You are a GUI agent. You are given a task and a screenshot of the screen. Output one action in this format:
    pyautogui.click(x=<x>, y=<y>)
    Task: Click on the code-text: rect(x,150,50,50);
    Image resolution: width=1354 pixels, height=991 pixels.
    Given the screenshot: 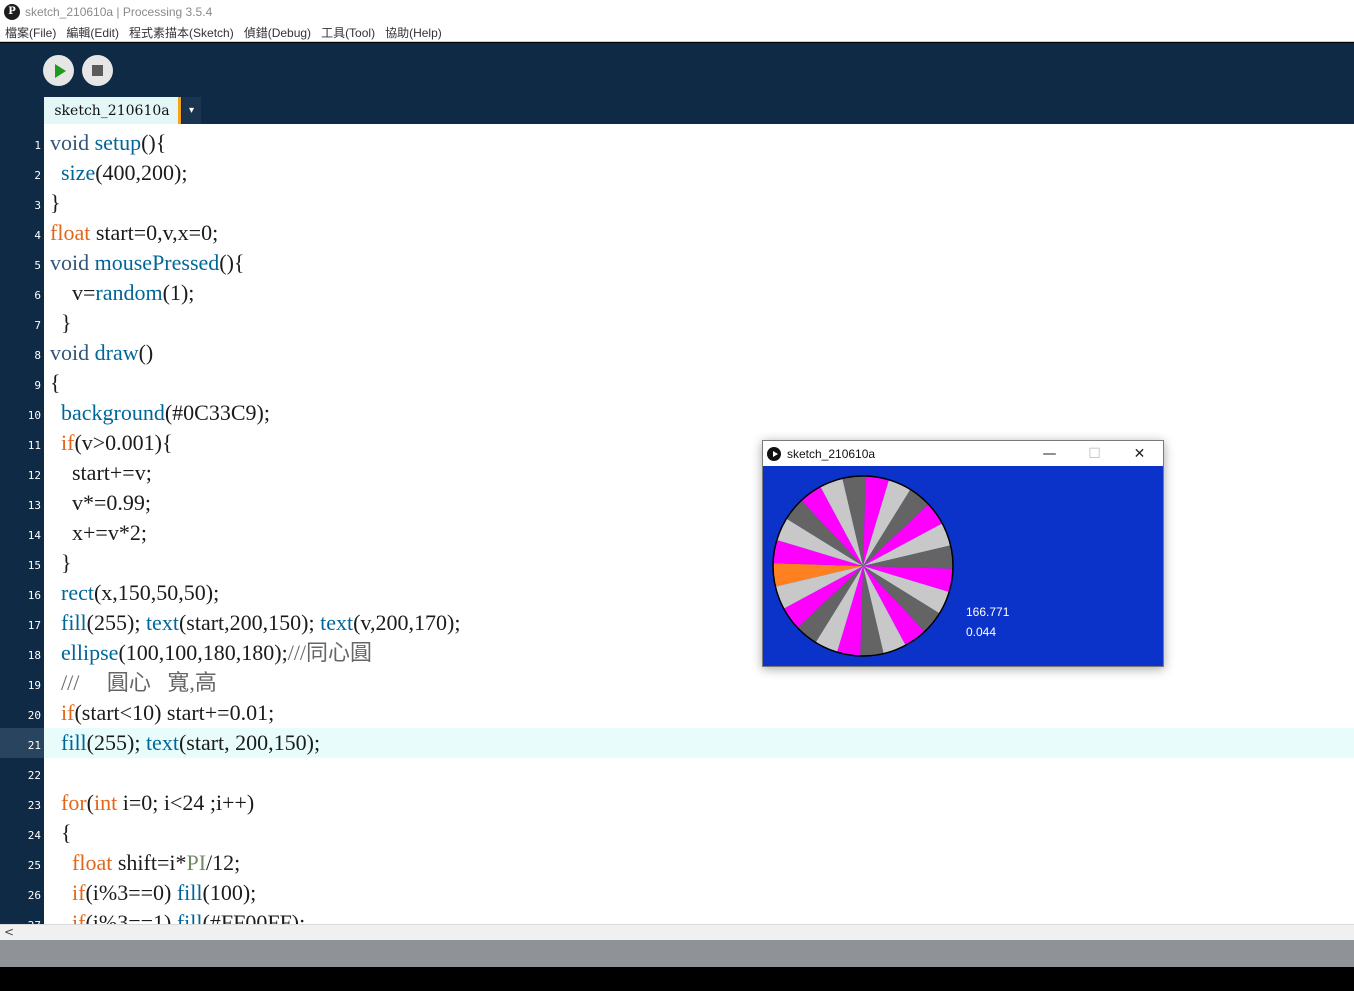 What is the action you would take?
    pyautogui.click(x=134, y=593)
    